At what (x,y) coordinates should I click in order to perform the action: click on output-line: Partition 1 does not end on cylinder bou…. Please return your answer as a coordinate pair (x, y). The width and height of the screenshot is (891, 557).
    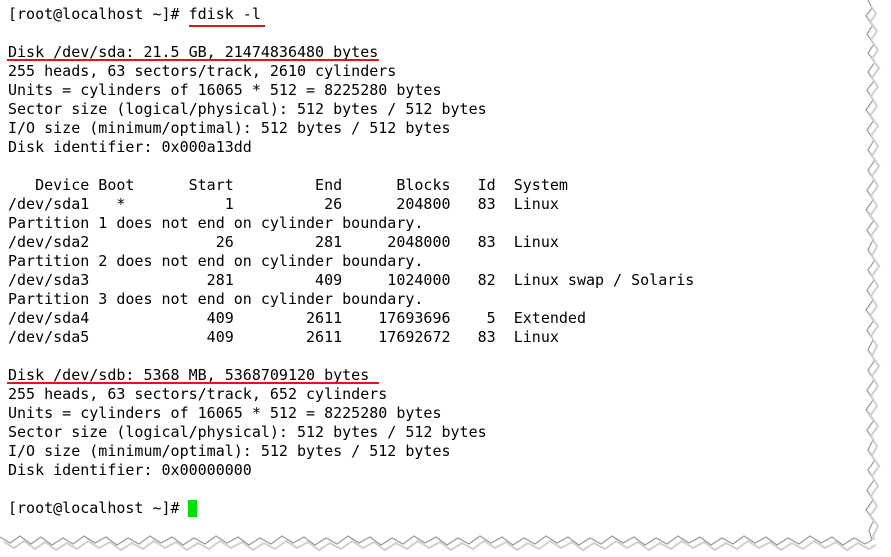
    Looking at the image, I should click on (216, 223).